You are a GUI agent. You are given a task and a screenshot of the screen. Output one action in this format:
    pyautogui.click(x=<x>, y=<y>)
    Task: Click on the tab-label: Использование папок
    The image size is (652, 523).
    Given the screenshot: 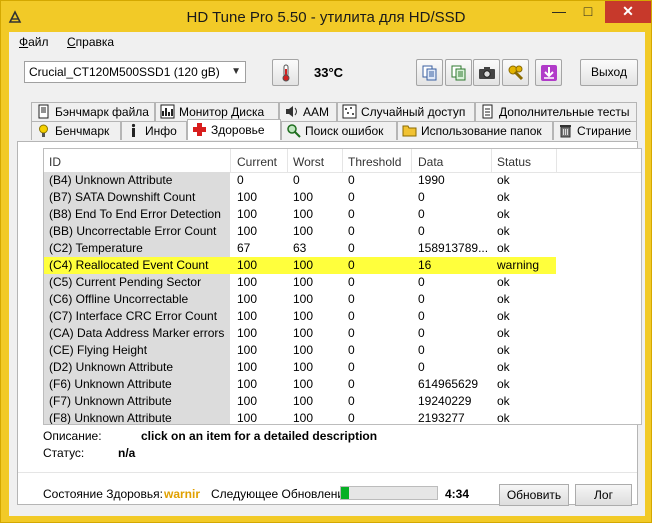 What is the action you would take?
    pyautogui.click(x=481, y=131)
    